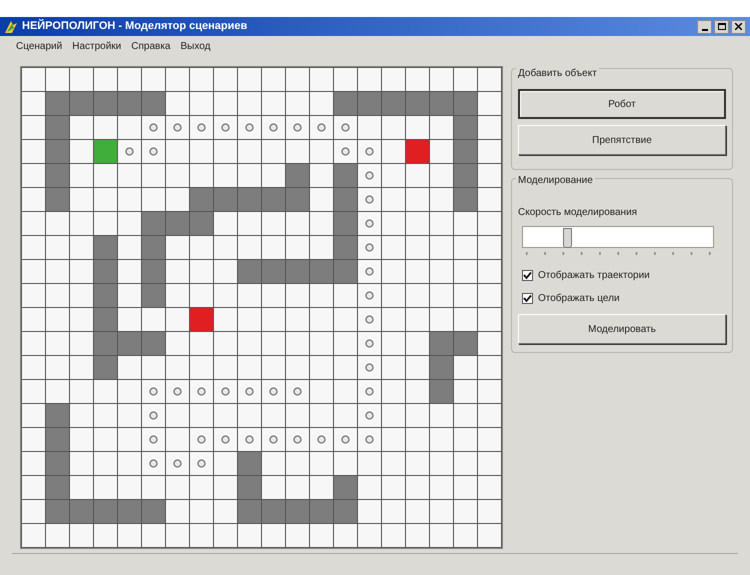  I want to click on simulate-button: Моделировать, so click(622, 329).